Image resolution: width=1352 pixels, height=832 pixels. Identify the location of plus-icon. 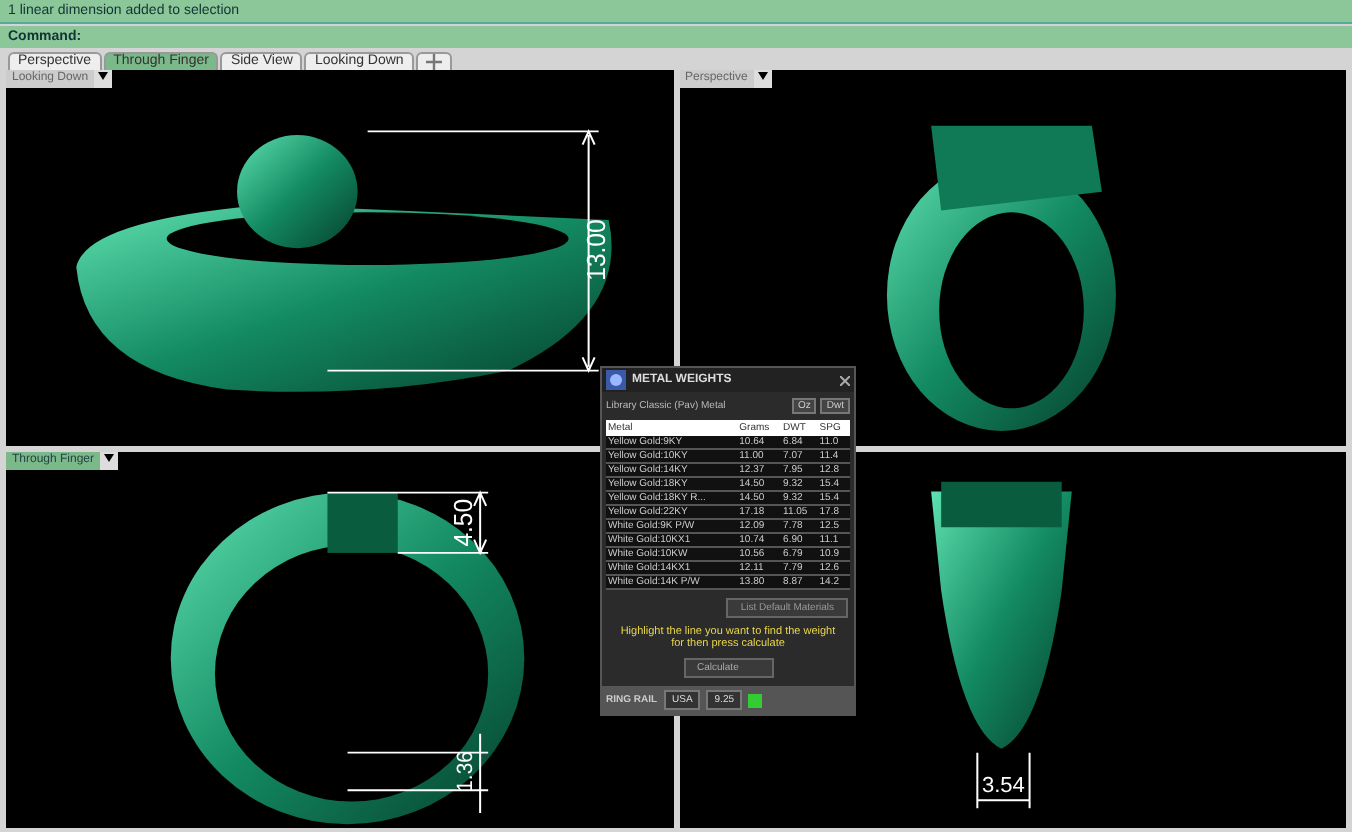
(433, 62).